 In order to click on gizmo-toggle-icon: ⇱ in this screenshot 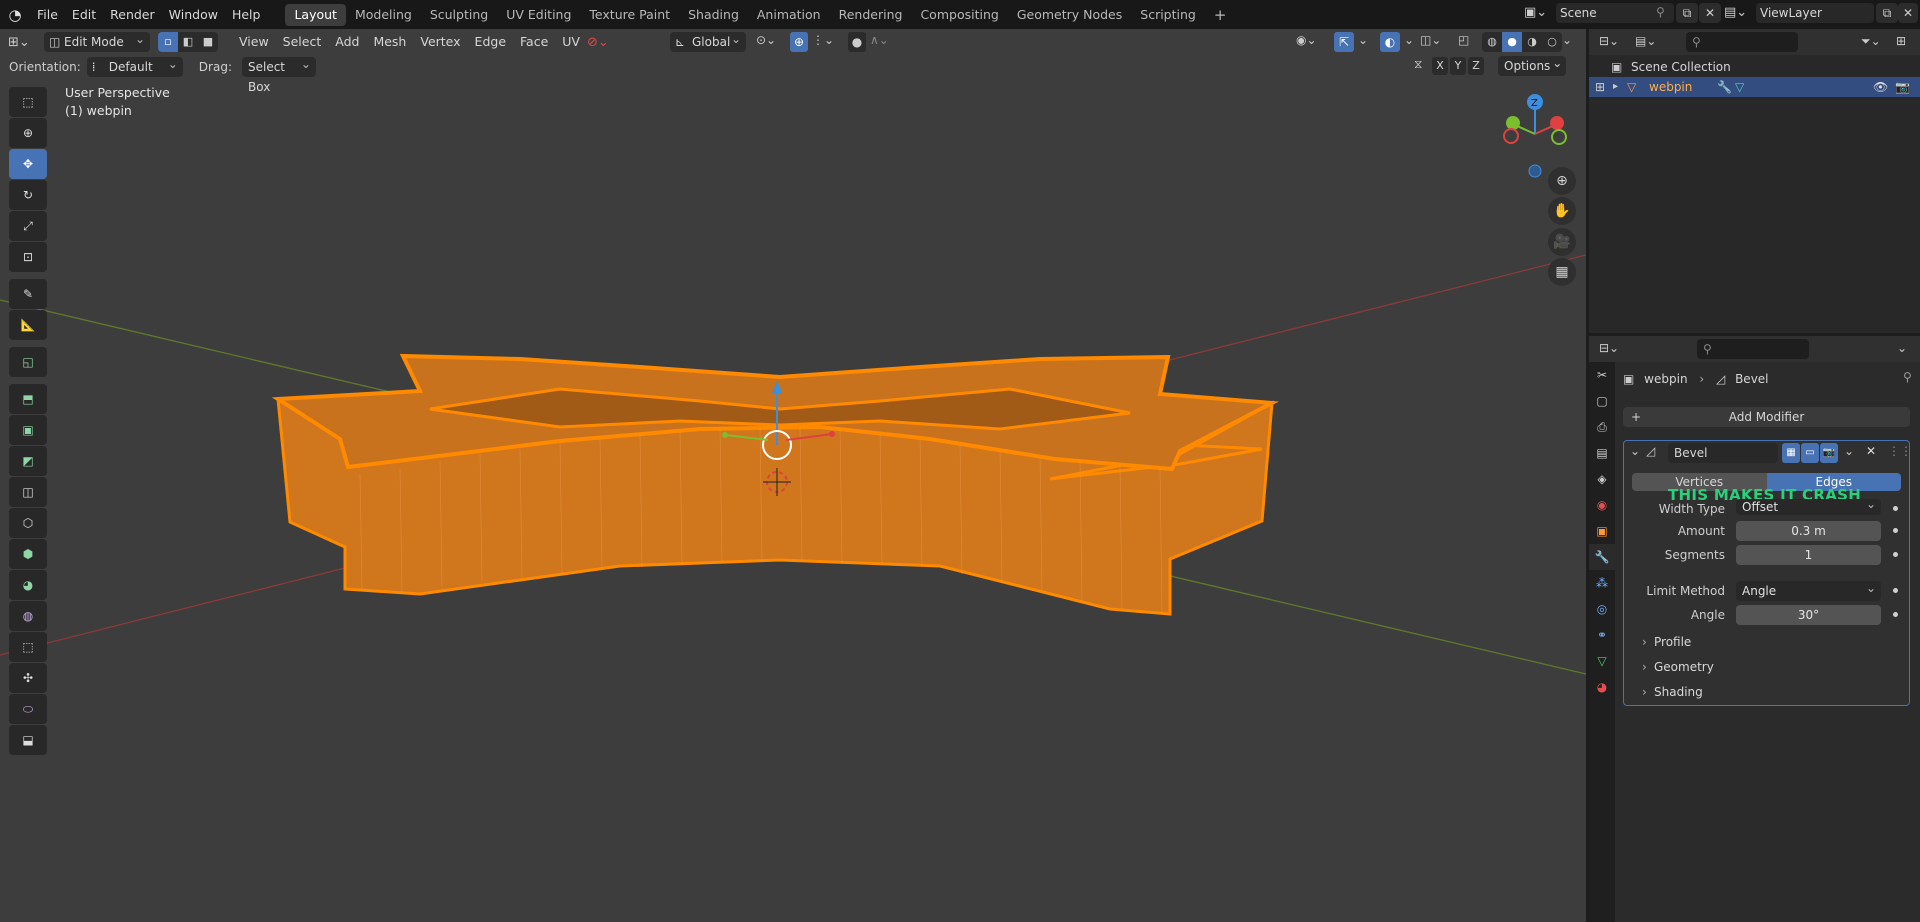, I will do `click(1344, 42)`.